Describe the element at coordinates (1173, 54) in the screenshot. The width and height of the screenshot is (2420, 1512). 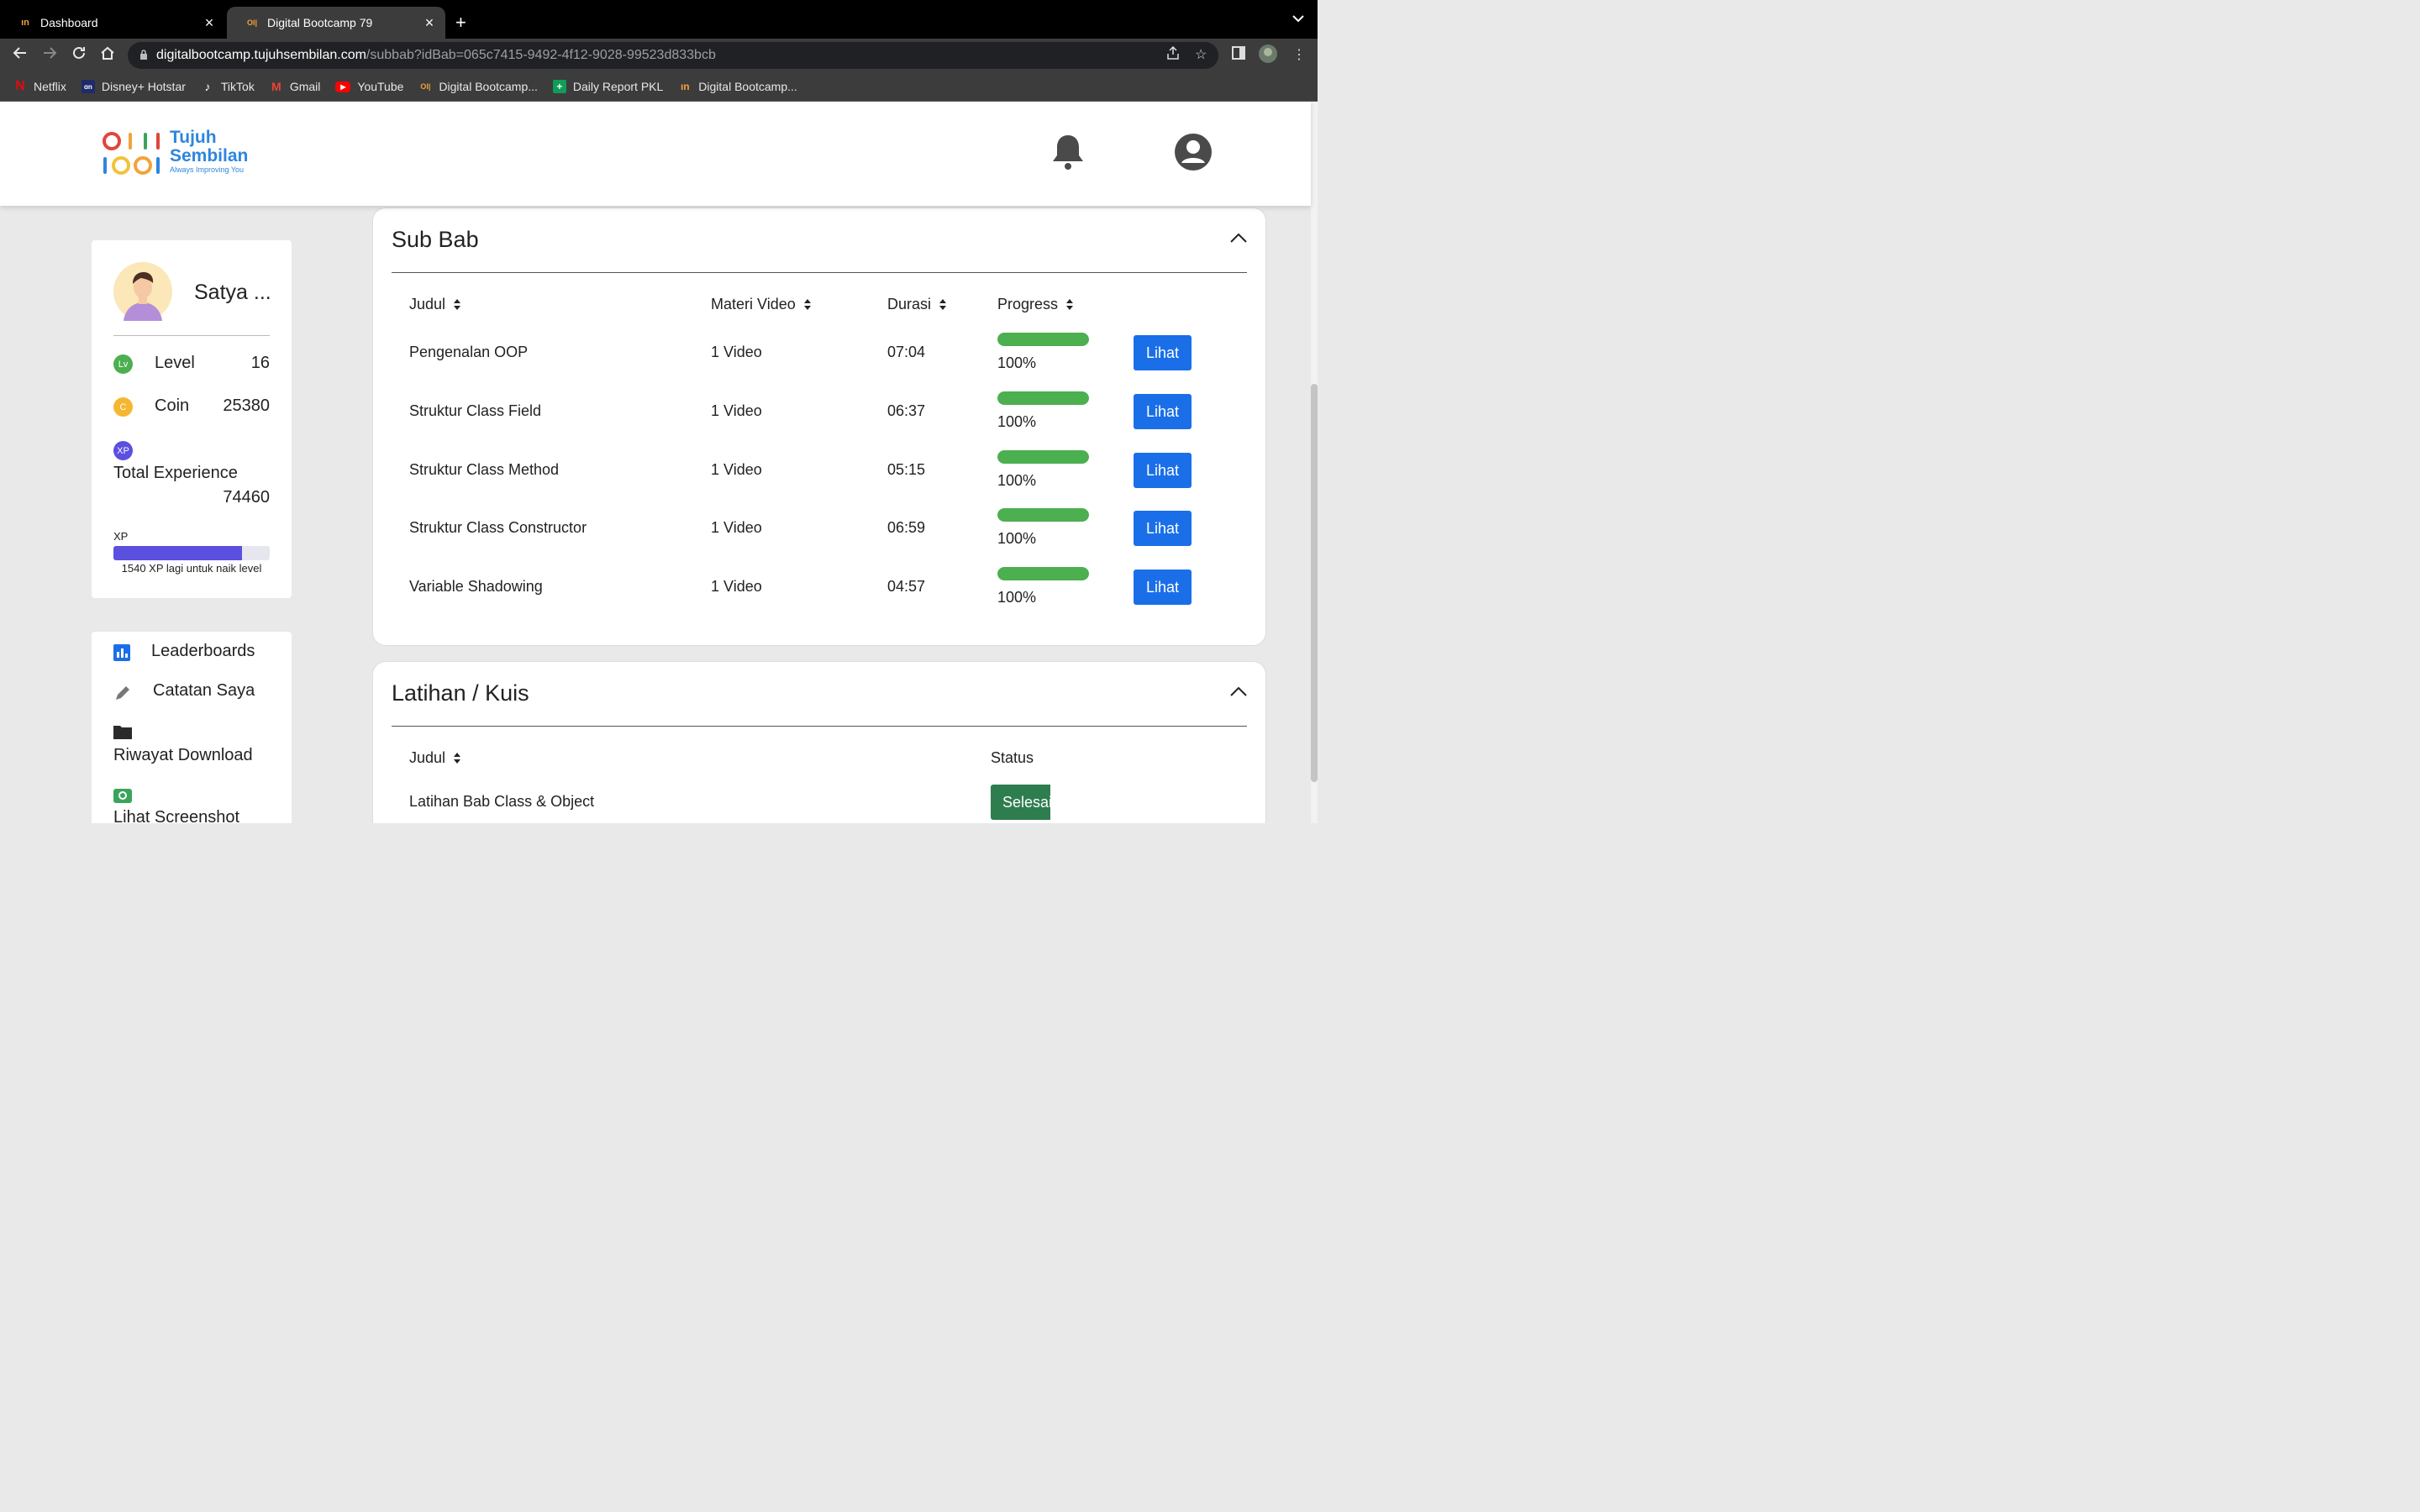
I see `share-icon` at that location.